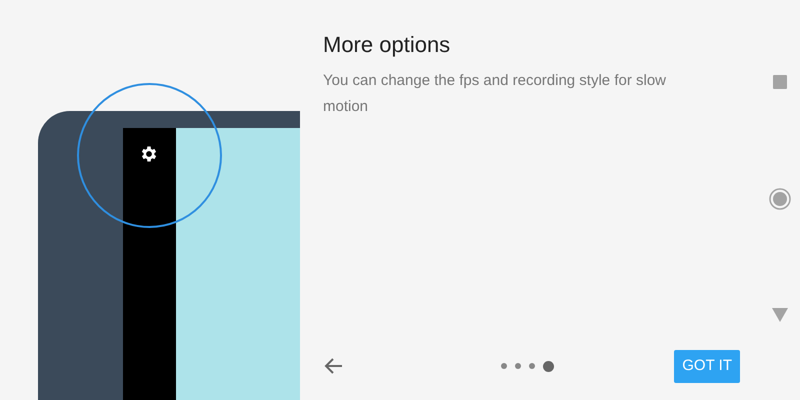 The width and height of the screenshot is (800, 400). I want to click on back-icon, so click(780, 315).